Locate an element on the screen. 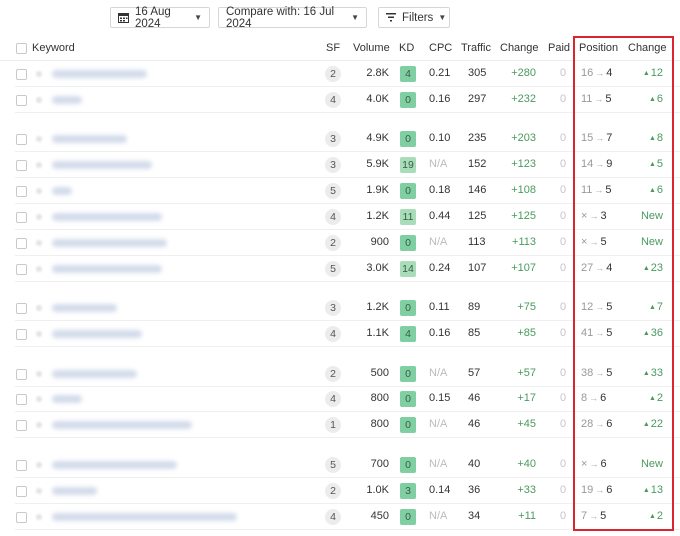 Image resolution: width=680 pixels, height=536 pixels. table-row: 5 3.0K 14 0.24 107 +107 0 27 → 4 ▲23 is located at coordinates (340, 269).